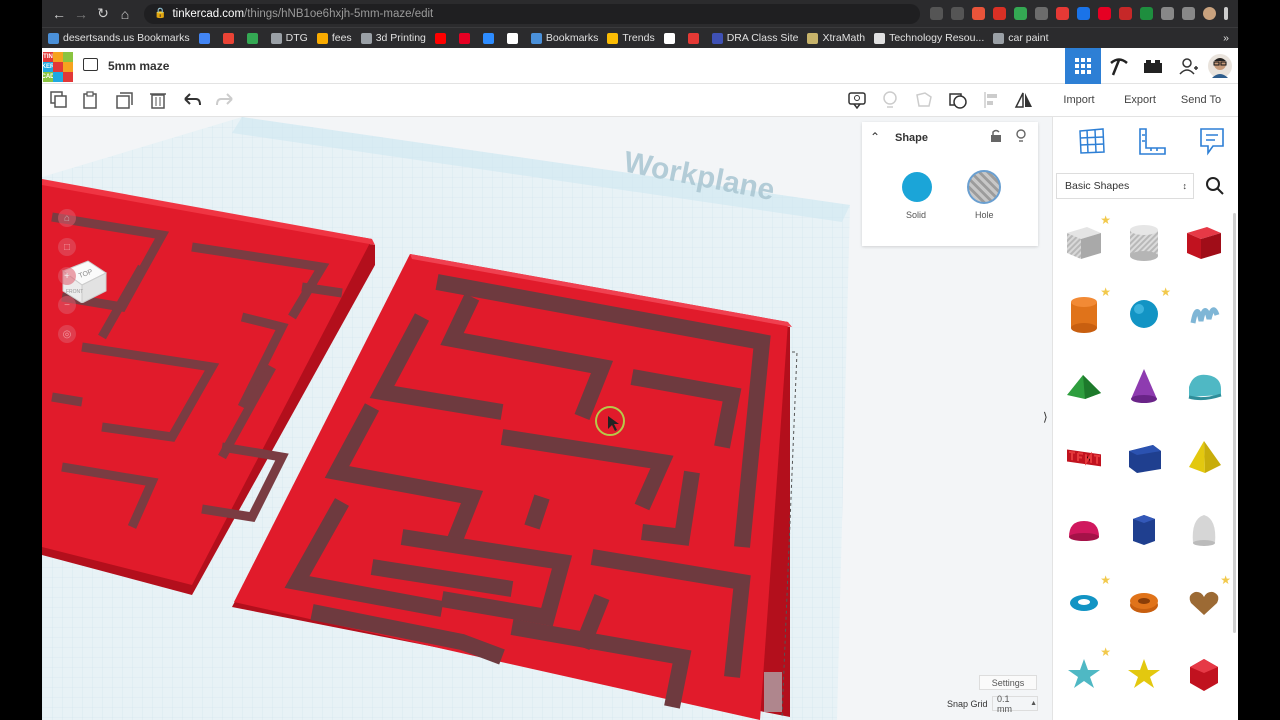 Image resolution: width=1280 pixels, height=720 pixels. Describe the element at coordinates (1204, 314) in the screenshot. I see `shape-scribble` at that location.